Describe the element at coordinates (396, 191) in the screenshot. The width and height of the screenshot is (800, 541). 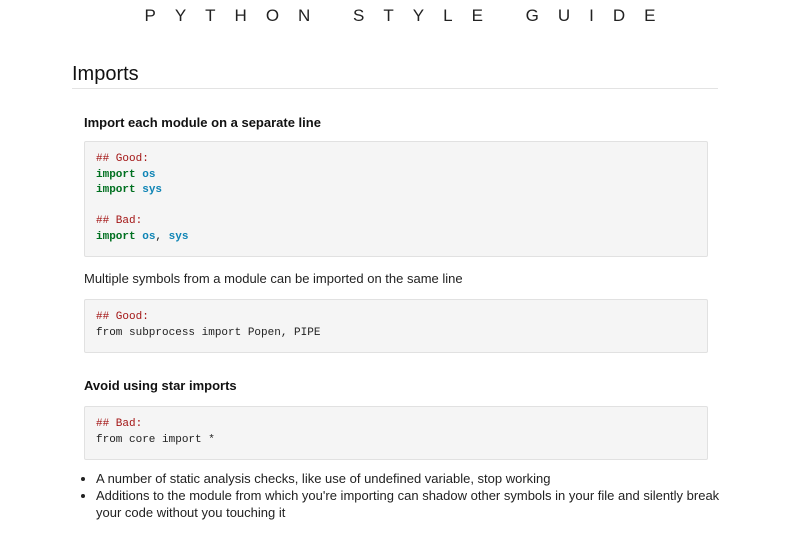
I see `code-line: import sys` at that location.